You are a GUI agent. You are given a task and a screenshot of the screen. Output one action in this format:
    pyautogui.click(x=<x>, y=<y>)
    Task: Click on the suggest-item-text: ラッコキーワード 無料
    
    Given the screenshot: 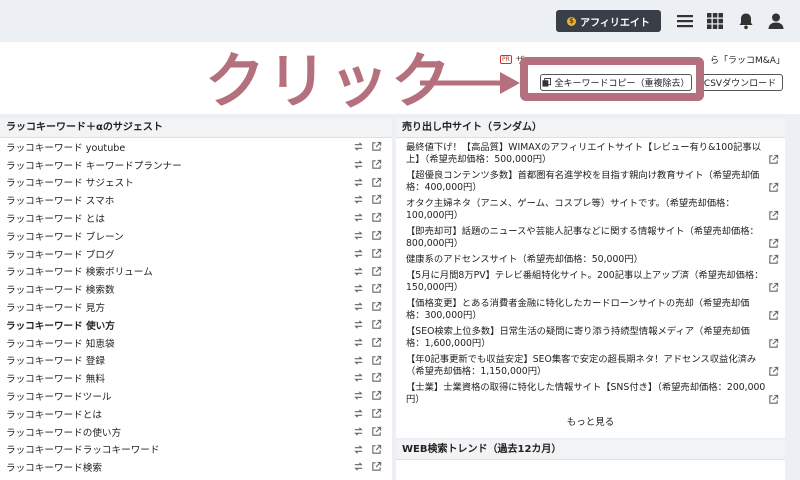 What is the action you would take?
    pyautogui.click(x=55, y=378)
    